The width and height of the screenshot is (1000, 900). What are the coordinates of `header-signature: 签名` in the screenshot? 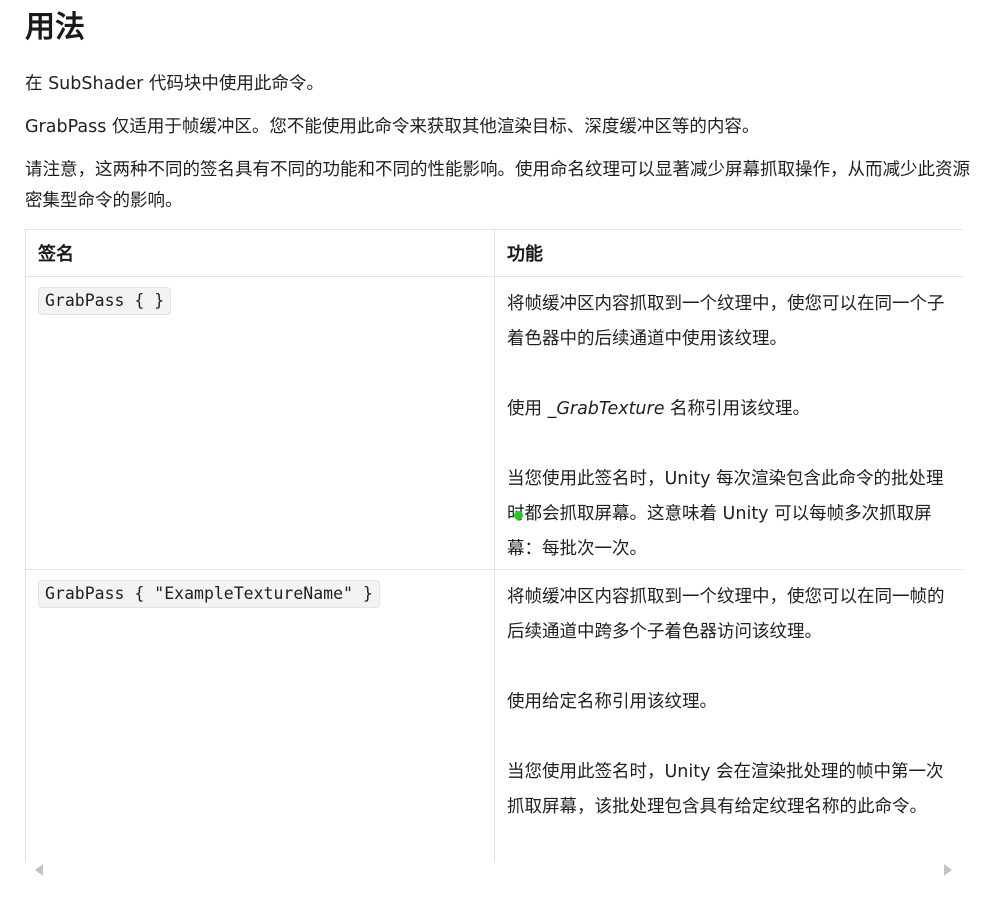 It's located at (260, 253).